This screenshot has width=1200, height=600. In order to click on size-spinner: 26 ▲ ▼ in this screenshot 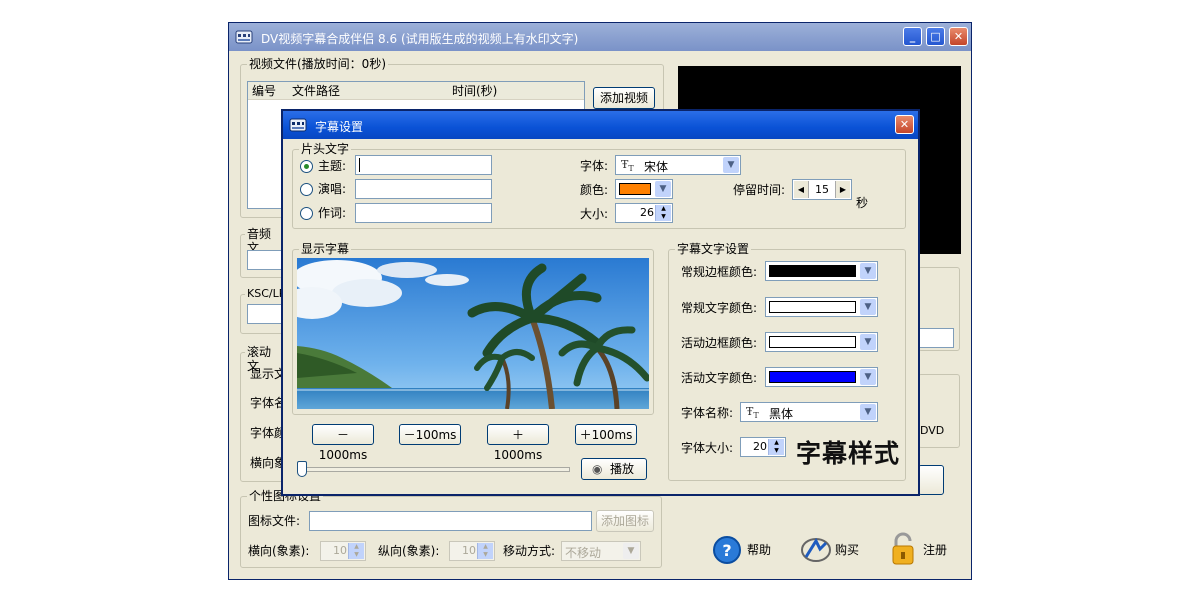, I will do `click(644, 213)`.